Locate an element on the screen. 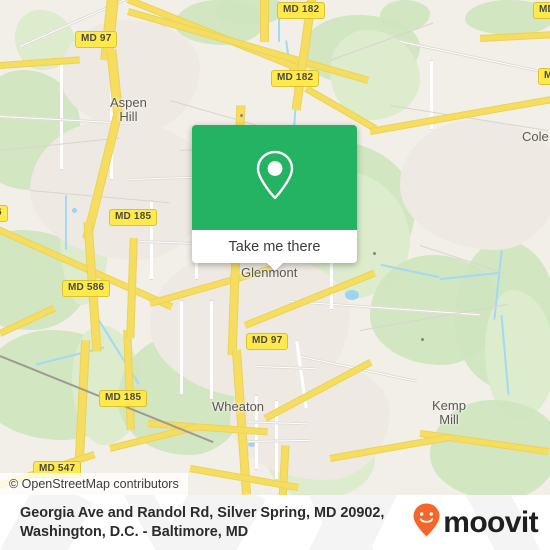 The image size is (550, 550). moovit-logo: moovit is located at coordinates (481, 522).